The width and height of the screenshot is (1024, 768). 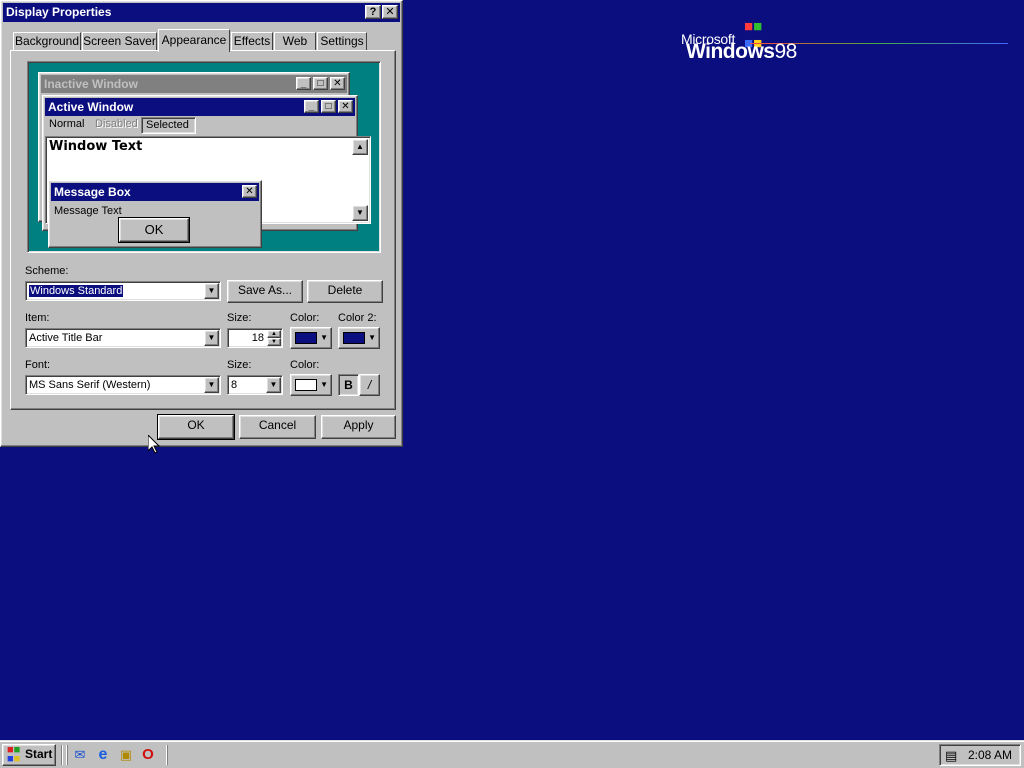 I want to click on preview-message-text: Message Text, so click(x=88, y=211).